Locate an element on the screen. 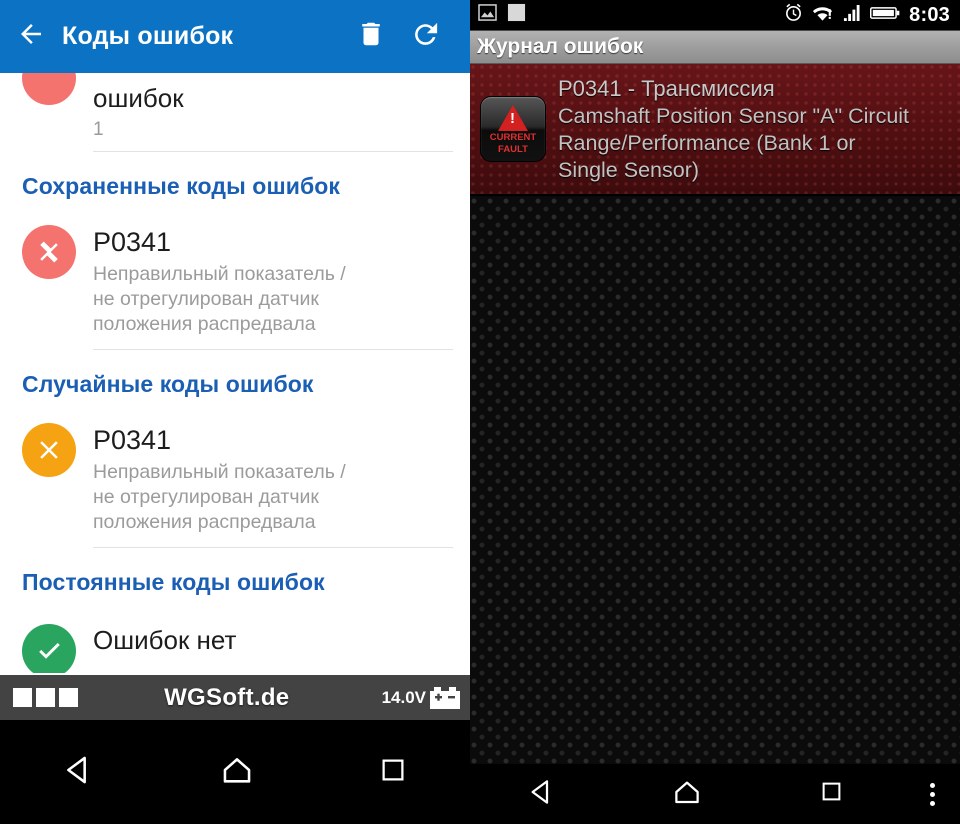 The height and width of the screenshot is (824, 960). app-bar-actions is located at coordinates (407, 36).